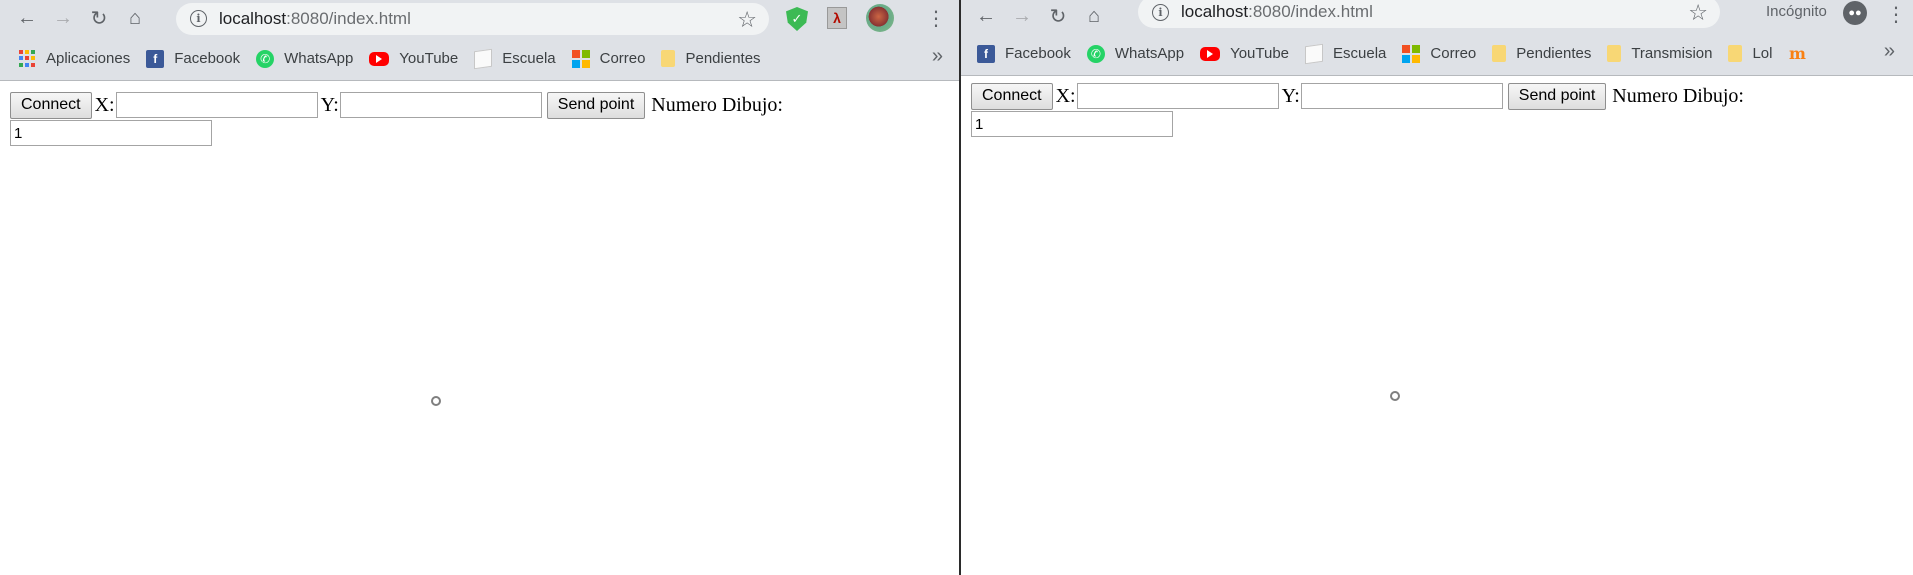 The width and height of the screenshot is (1913, 575). What do you see at coordinates (797, 19) in the screenshot?
I see `shield-extension-icon: ✓` at bounding box center [797, 19].